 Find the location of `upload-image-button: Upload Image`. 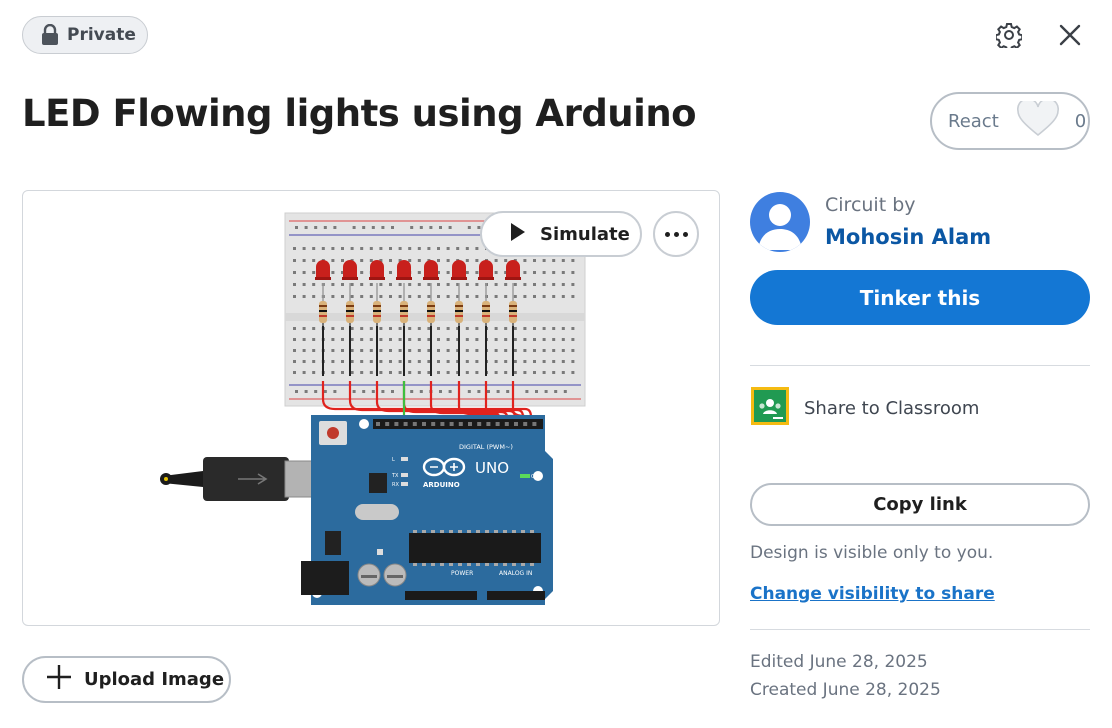

upload-image-button: Upload Image is located at coordinates (126, 679).